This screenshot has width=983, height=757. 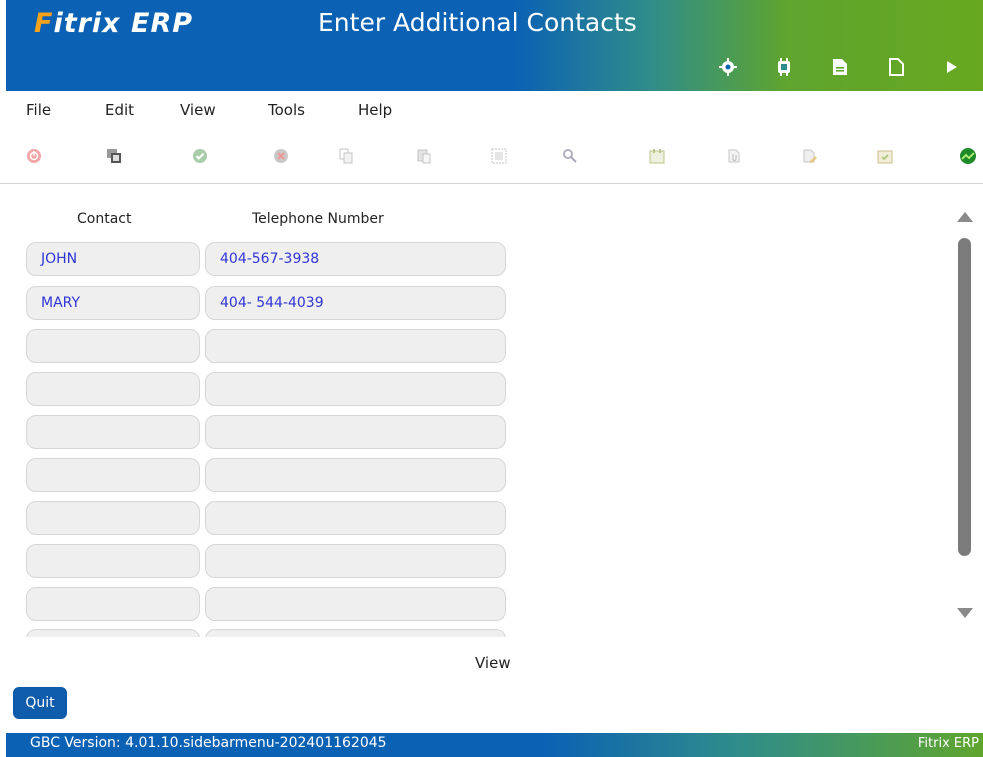 I want to click on menu-file: File, so click(x=38, y=110).